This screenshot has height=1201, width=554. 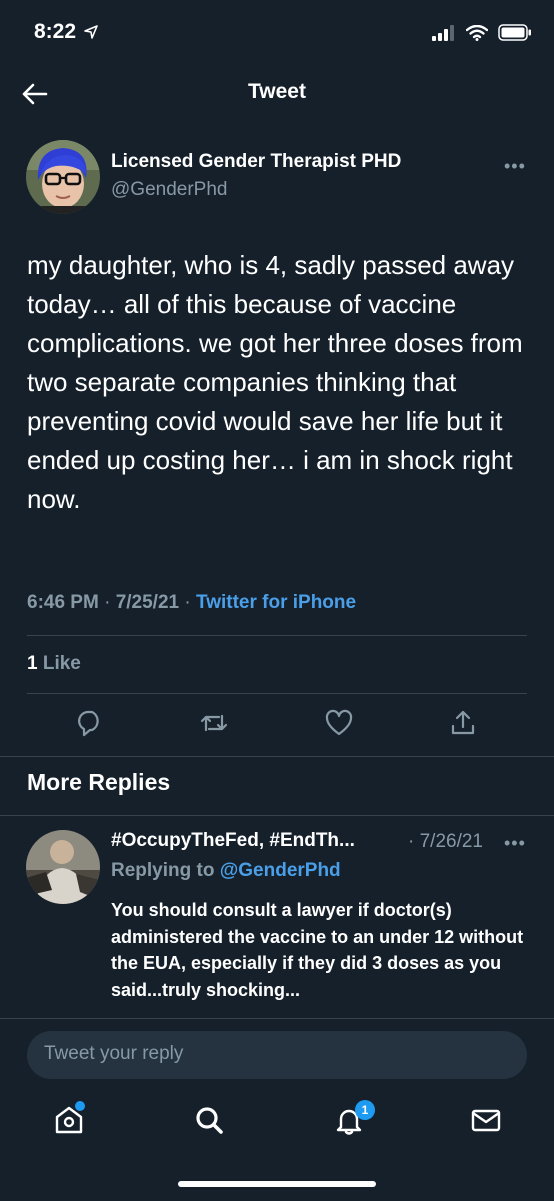 What do you see at coordinates (63, 602) in the screenshot?
I see `tweet-time: 6:46 PM` at bounding box center [63, 602].